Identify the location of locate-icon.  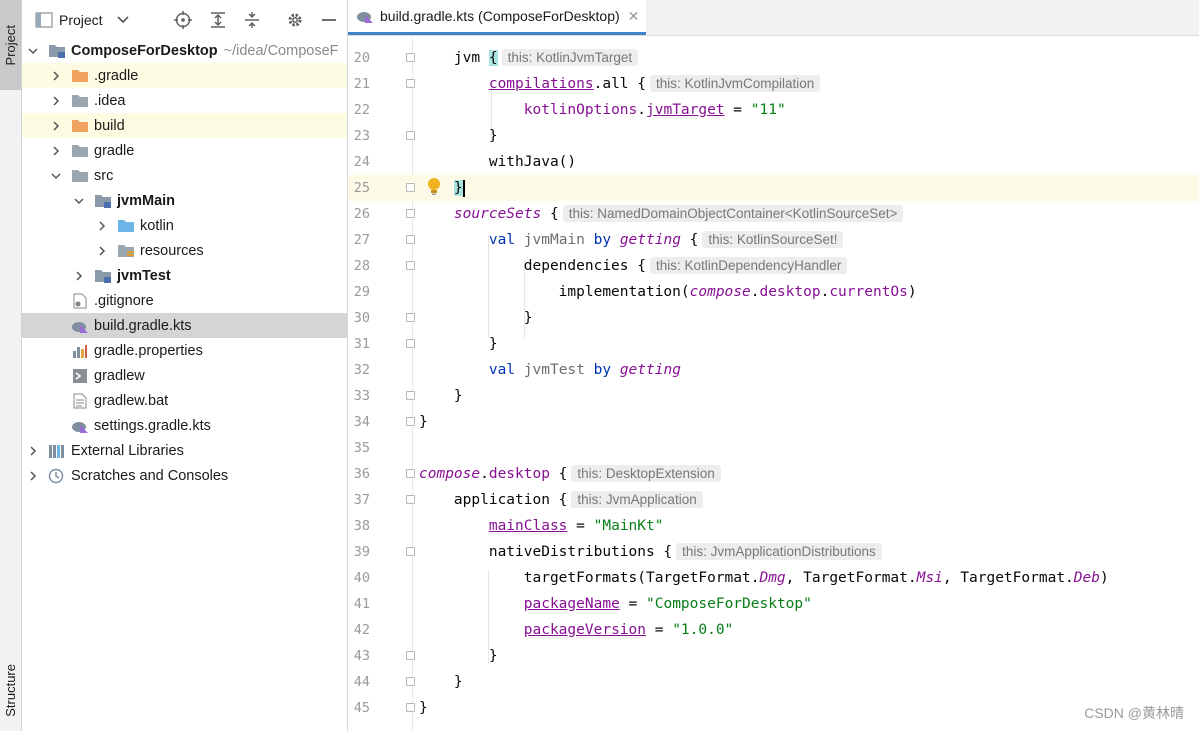
(183, 20).